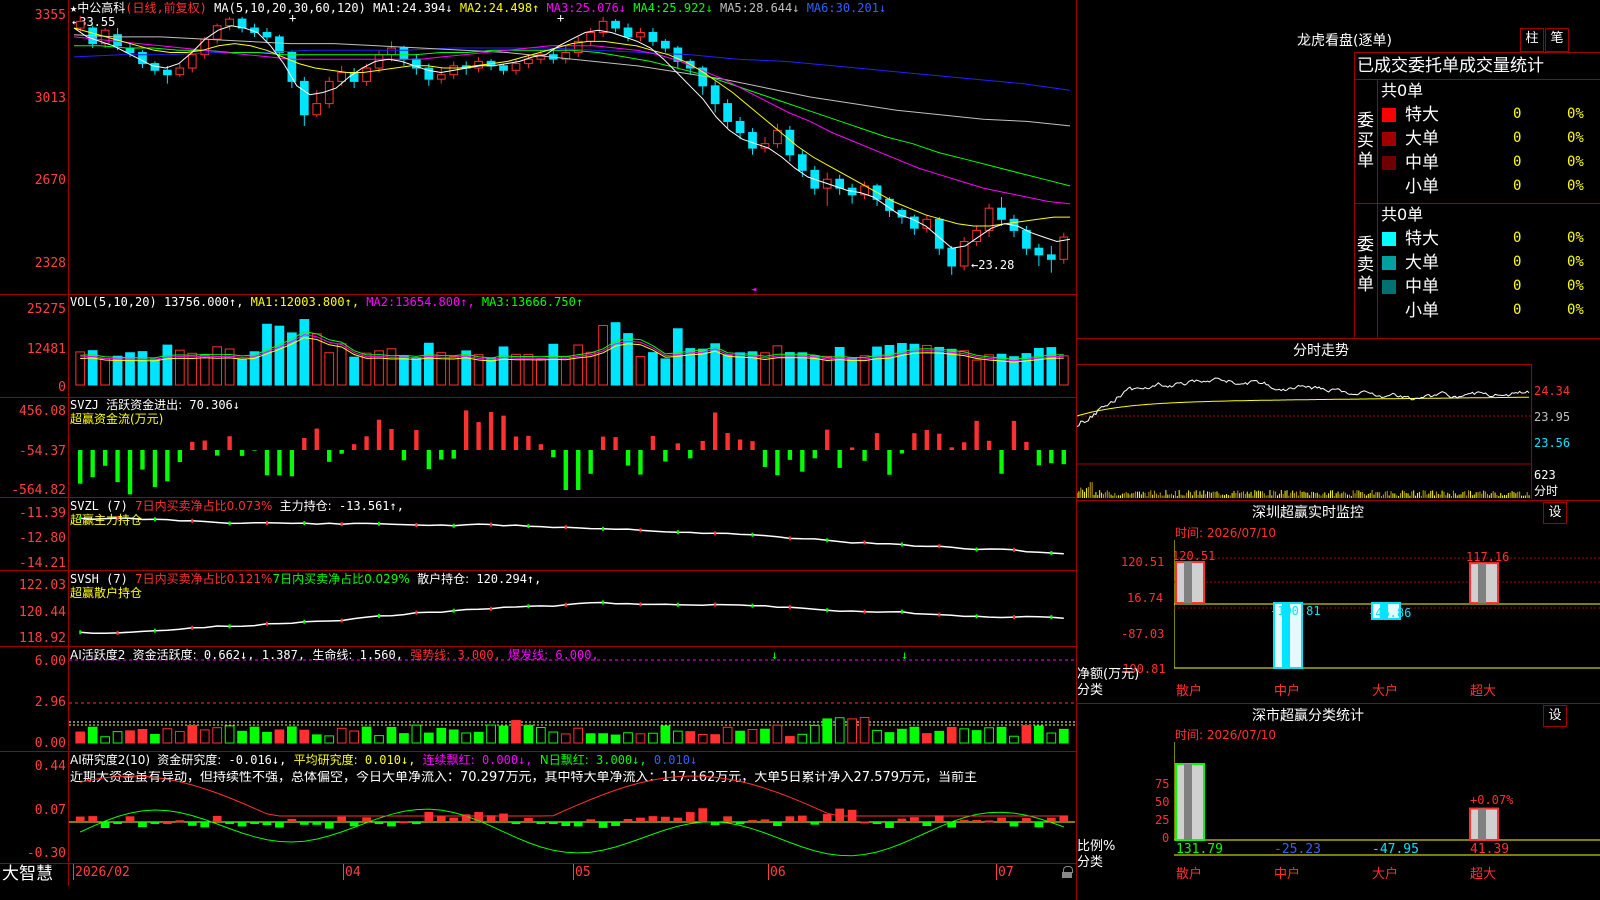 Image resolution: width=1600 pixels, height=900 pixels. Describe the element at coordinates (1477, 203) in the screenshot. I see `dragon-divider` at that location.